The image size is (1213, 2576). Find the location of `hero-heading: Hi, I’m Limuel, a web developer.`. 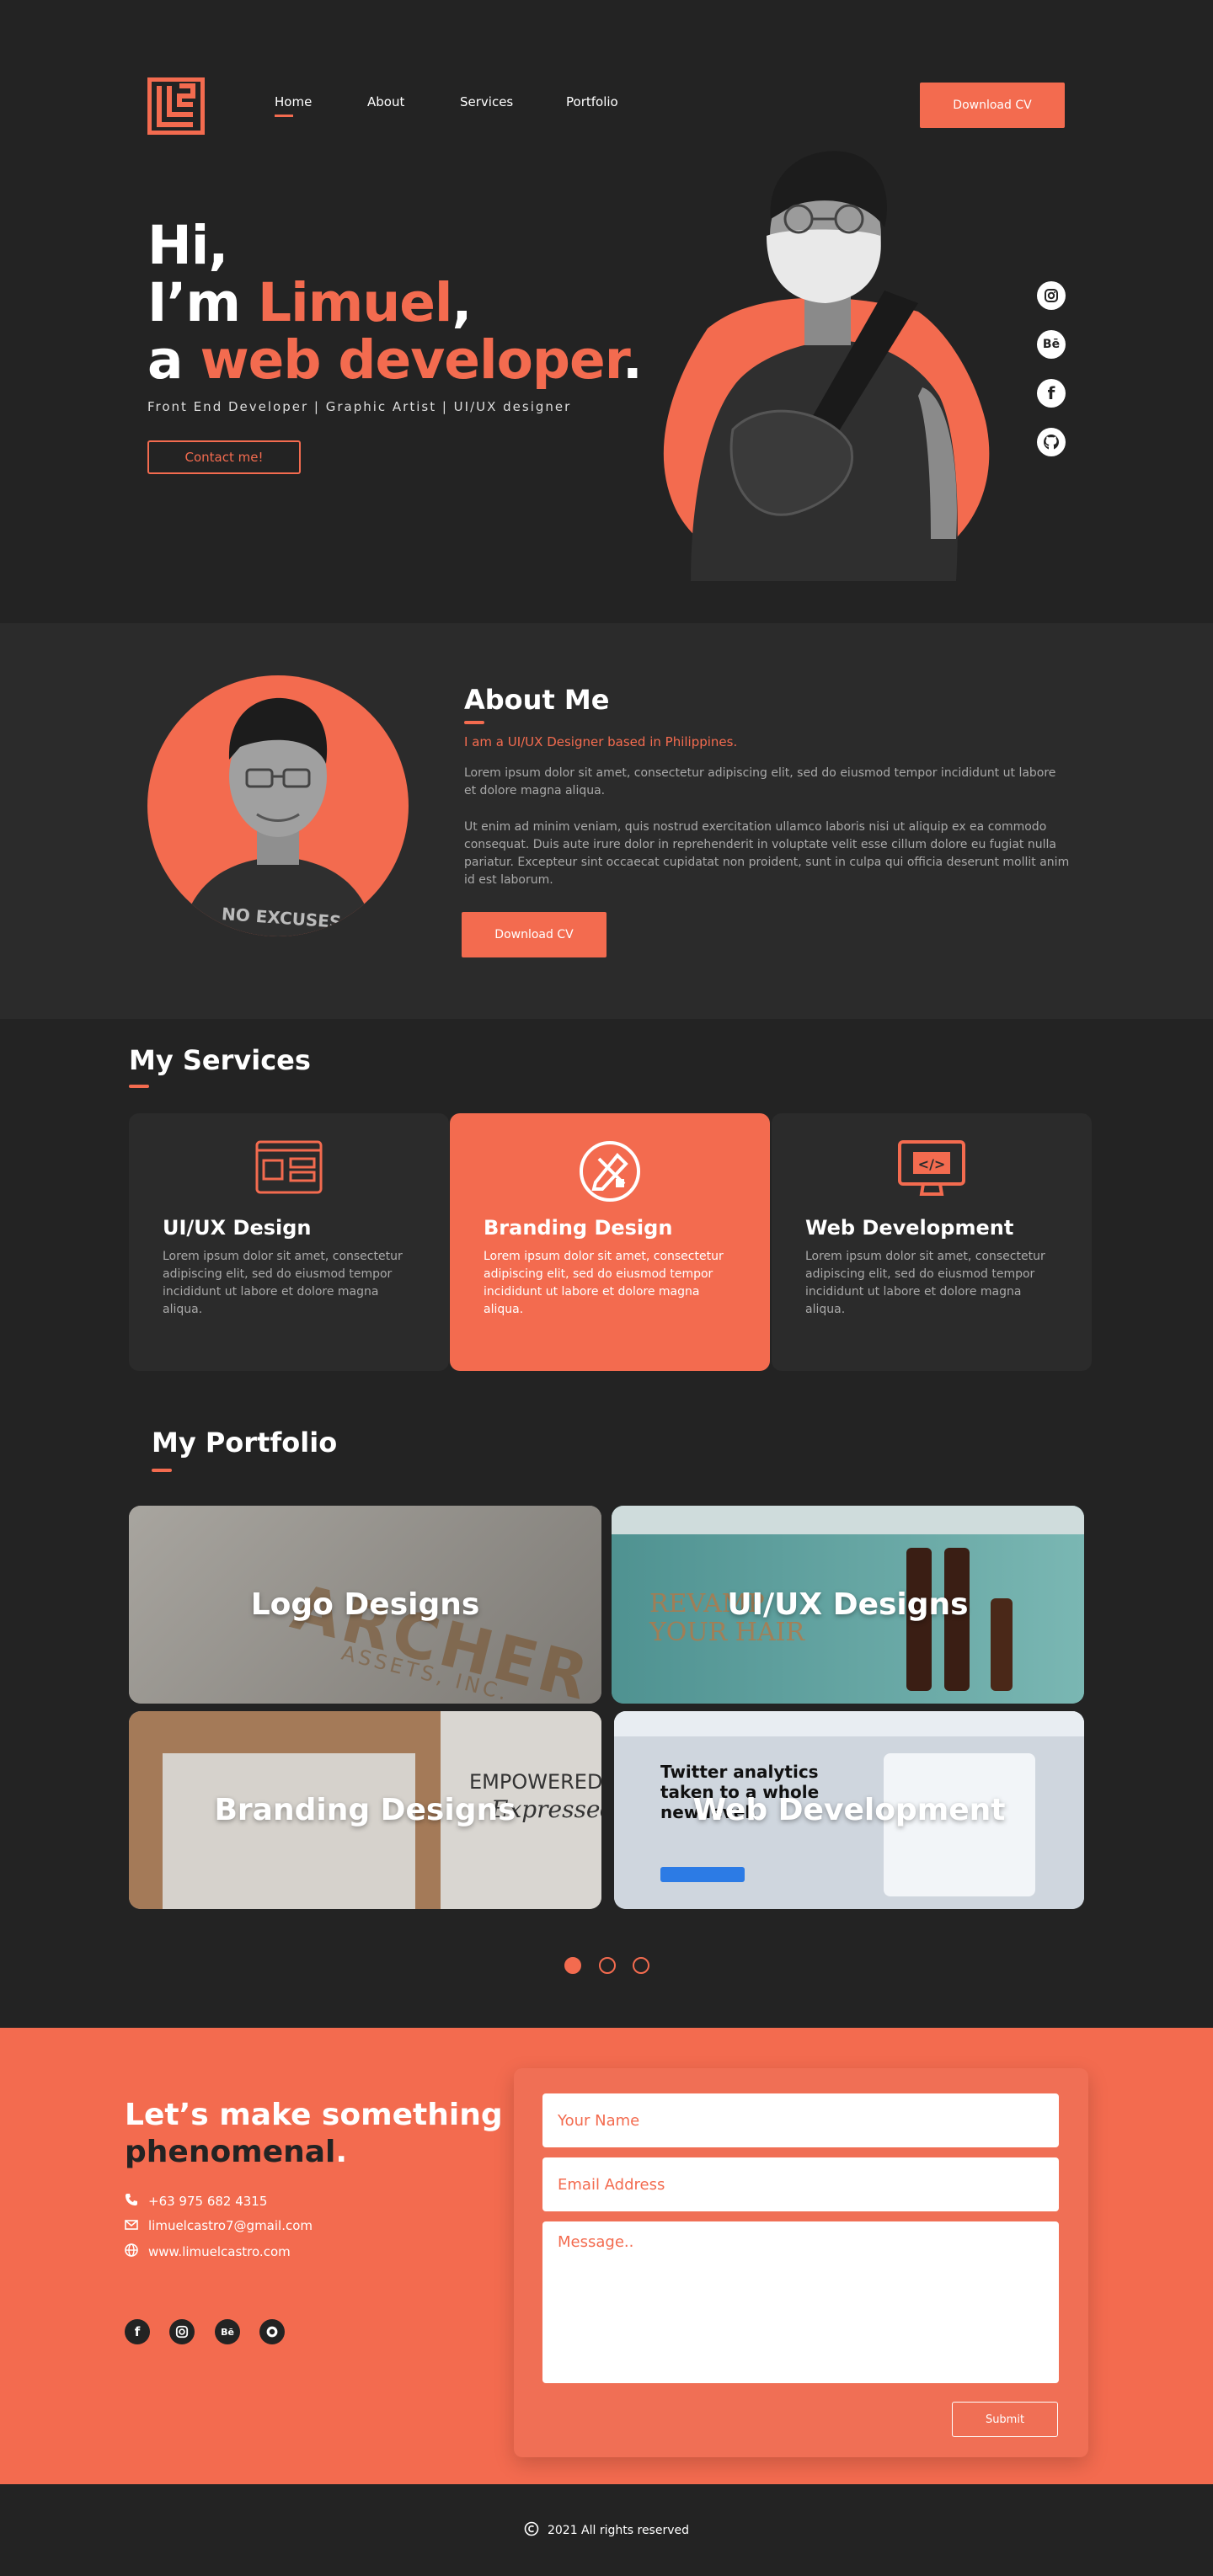

hero-heading: Hi, I’m Limuel, a web developer. is located at coordinates (395, 303).